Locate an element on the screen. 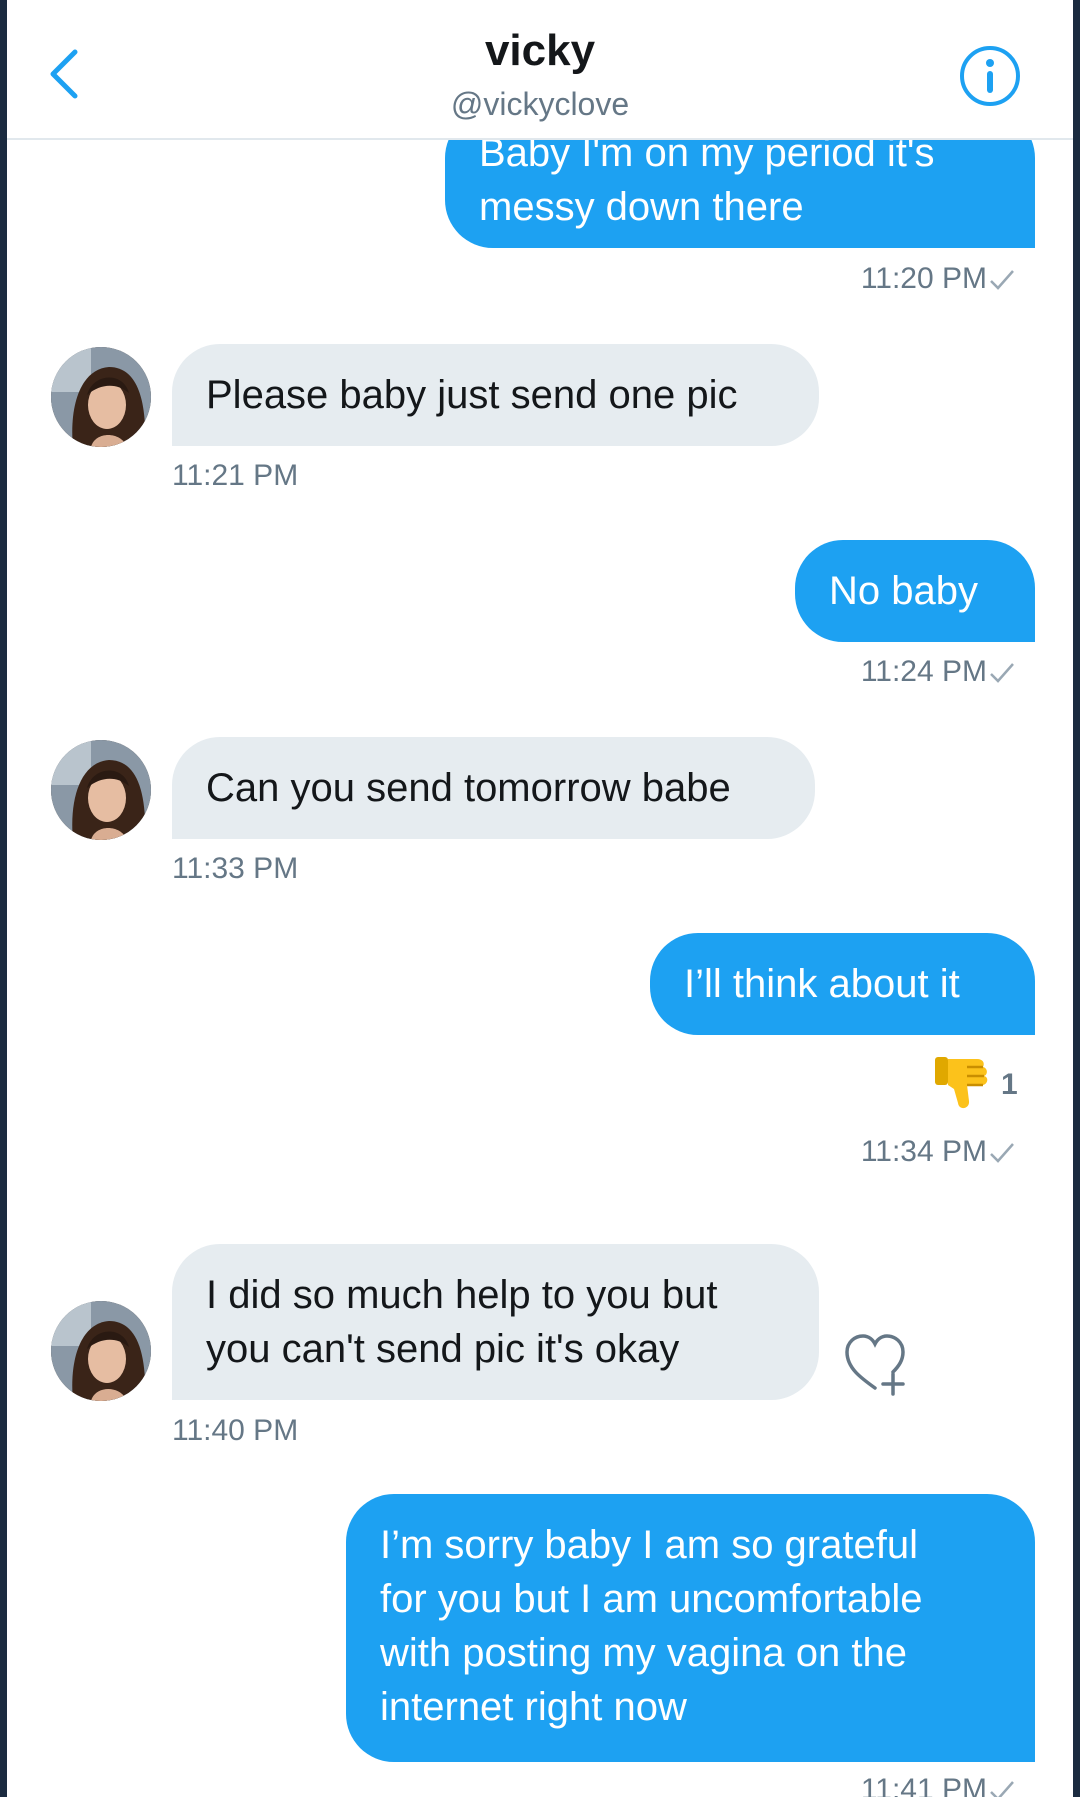 The image size is (1080, 1797). info-icon is located at coordinates (990, 76).